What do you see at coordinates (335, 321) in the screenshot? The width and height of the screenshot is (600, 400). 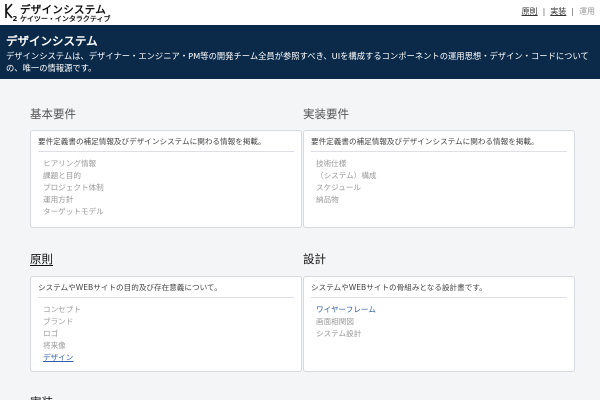 I see `list-item: 画面相関図` at bounding box center [335, 321].